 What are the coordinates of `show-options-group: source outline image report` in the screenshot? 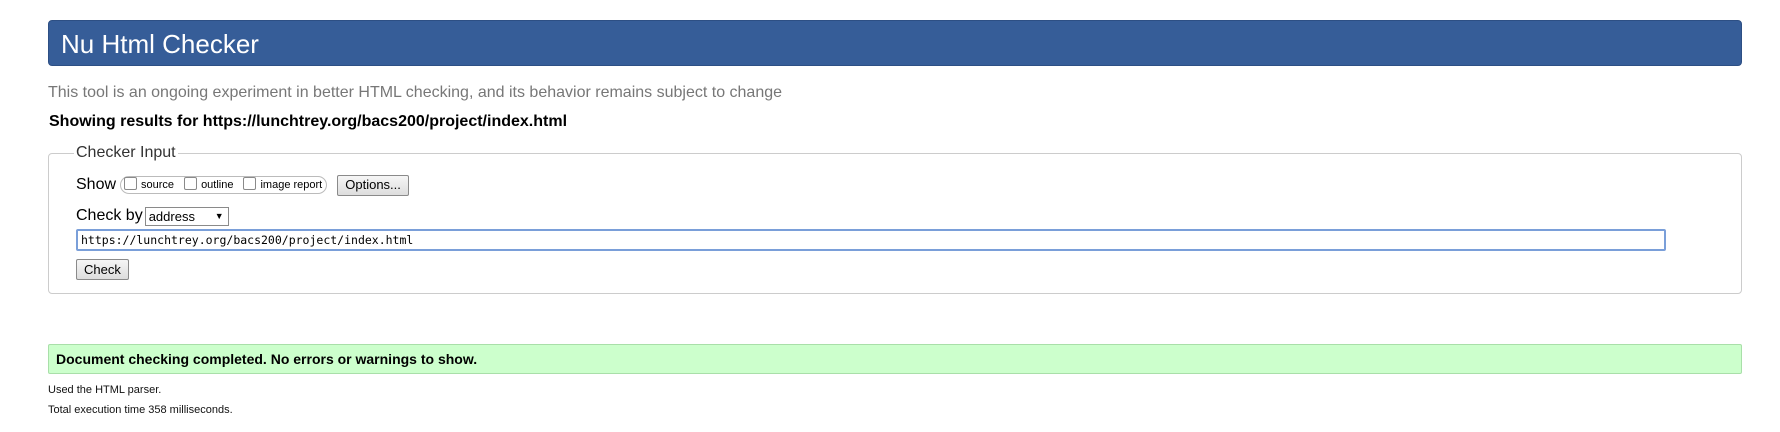 It's located at (224, 185).